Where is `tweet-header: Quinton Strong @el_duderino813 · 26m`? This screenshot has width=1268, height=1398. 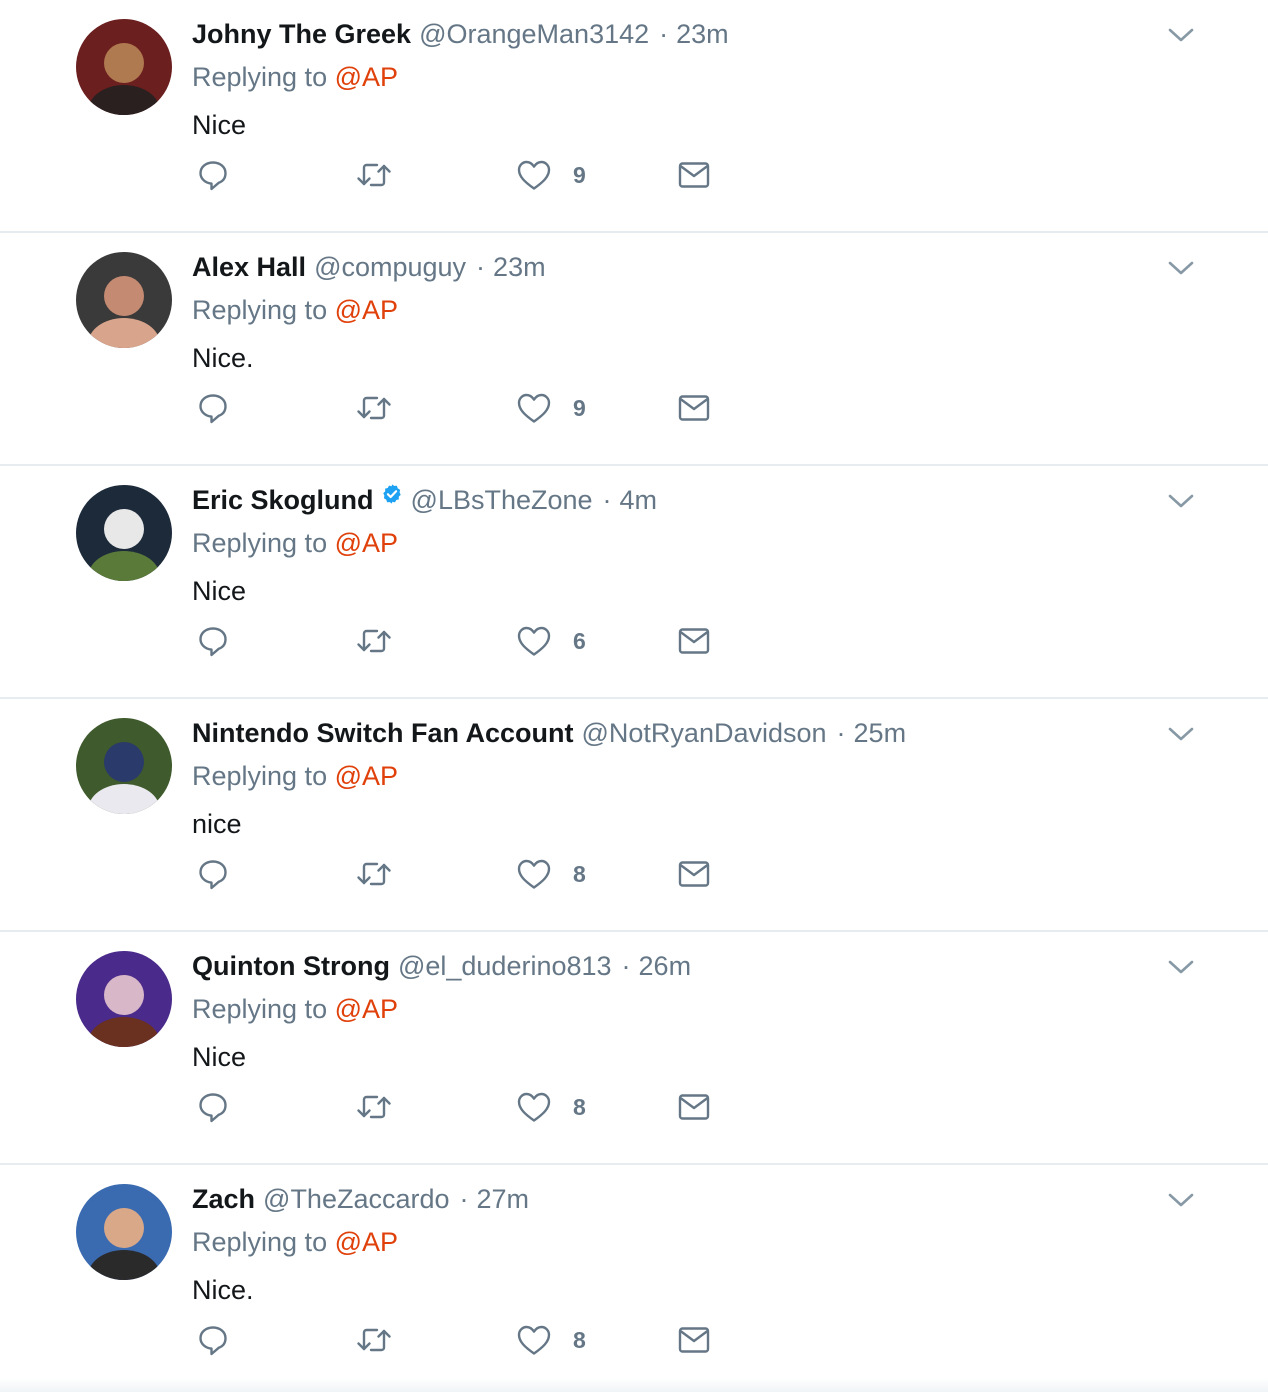
tweet-header: Quinton Strong @el_duderino813 · 26m is located at coordinates (441, 966).